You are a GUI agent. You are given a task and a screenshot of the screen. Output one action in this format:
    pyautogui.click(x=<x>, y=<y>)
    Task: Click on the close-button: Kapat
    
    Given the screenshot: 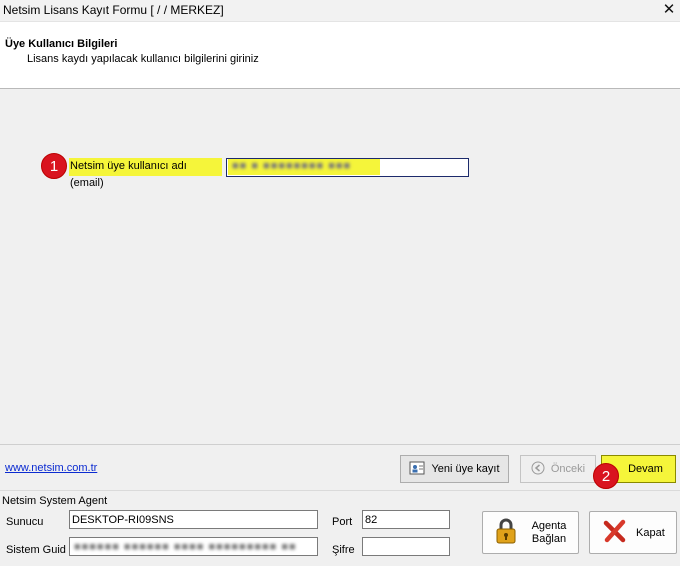 What is the action you would take?
    pyautogui.click(x=633, y=532)
    